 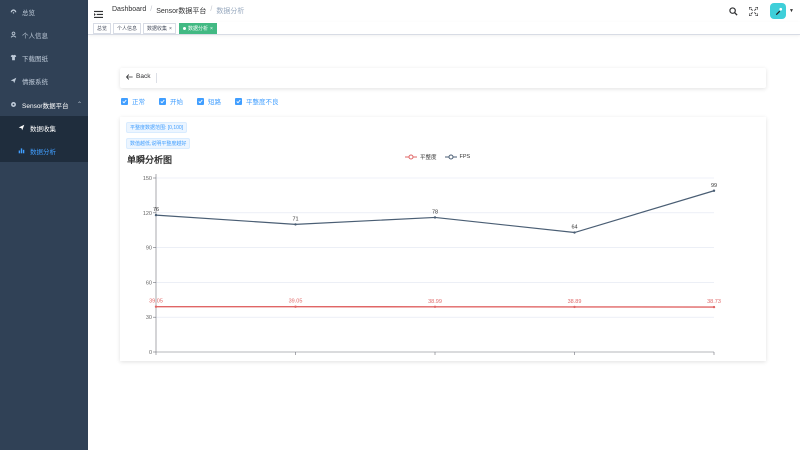 I want to click on y-tick-label: 30, so click(x=149, y=318).